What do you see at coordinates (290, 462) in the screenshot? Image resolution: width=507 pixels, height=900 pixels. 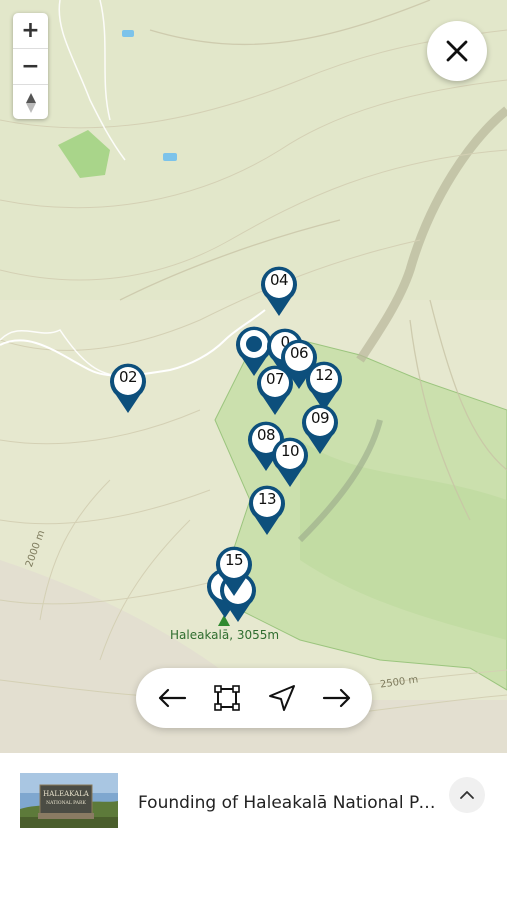 I see `map-pin-10: 10` at bounding box center [290, 462].